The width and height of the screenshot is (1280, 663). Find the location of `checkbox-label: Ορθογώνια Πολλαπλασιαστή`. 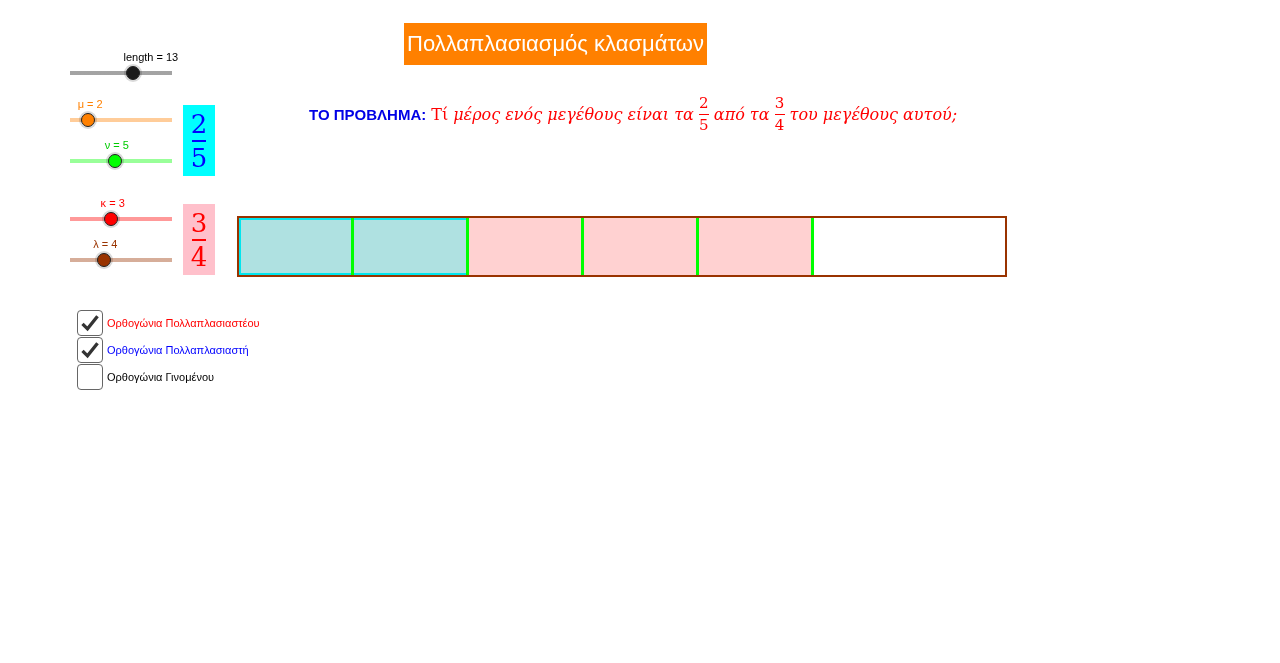

checkbox-label: Ορθογώνια Πολλαπλασιαστή is located at coordinates (178, 349).